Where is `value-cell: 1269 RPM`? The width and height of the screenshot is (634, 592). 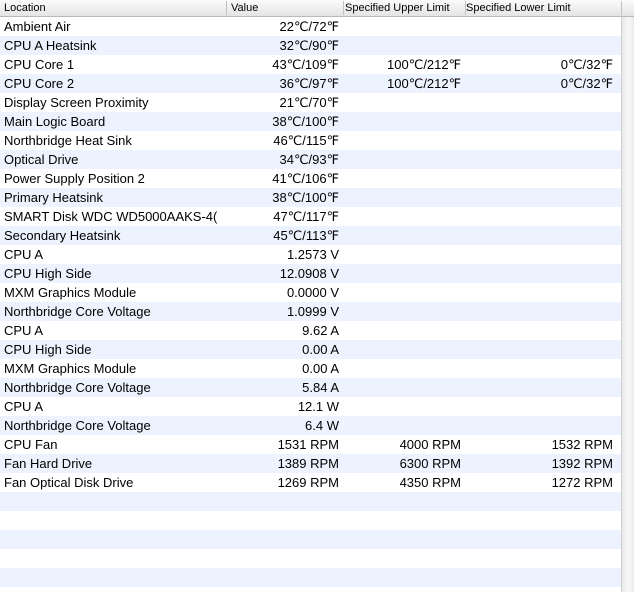
value-cell: 1269 RPM is located at coordinates (308, 482).